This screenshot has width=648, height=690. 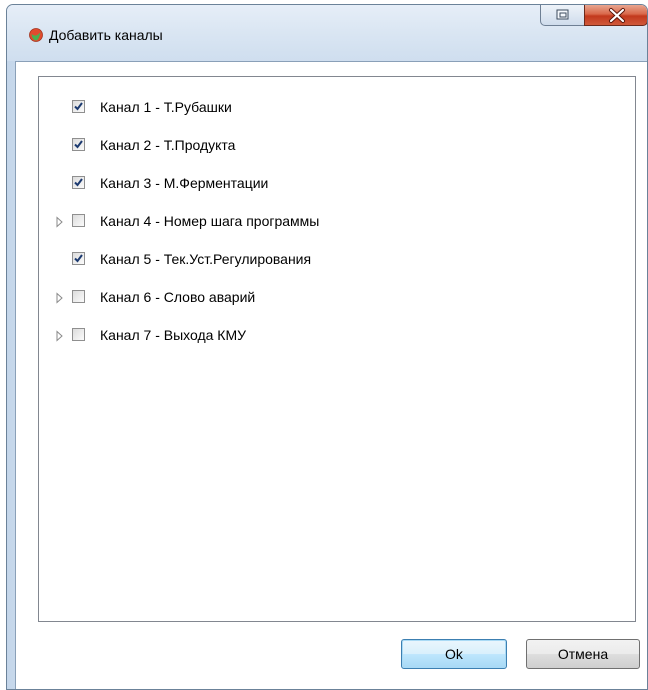 I want to click on tree-item-label: Канал 3 - М.Ферментации, so click(x=184, y=183).